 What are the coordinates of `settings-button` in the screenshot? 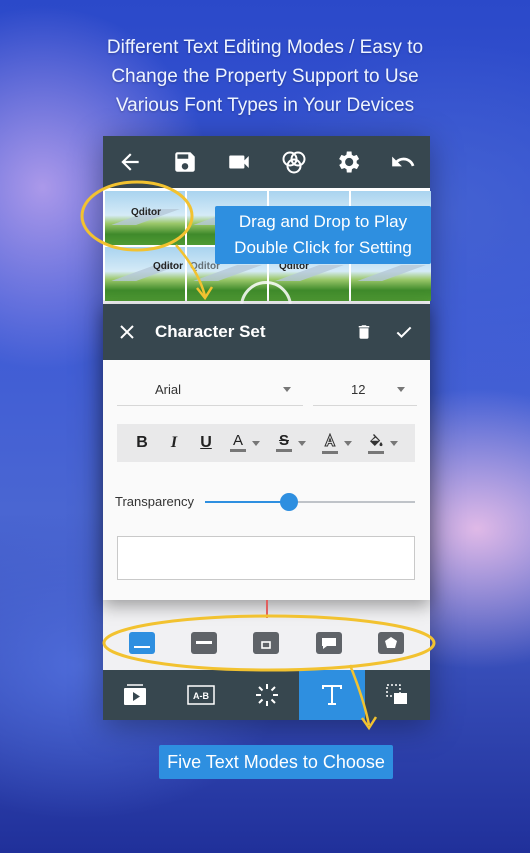 It's located at (348, 162).